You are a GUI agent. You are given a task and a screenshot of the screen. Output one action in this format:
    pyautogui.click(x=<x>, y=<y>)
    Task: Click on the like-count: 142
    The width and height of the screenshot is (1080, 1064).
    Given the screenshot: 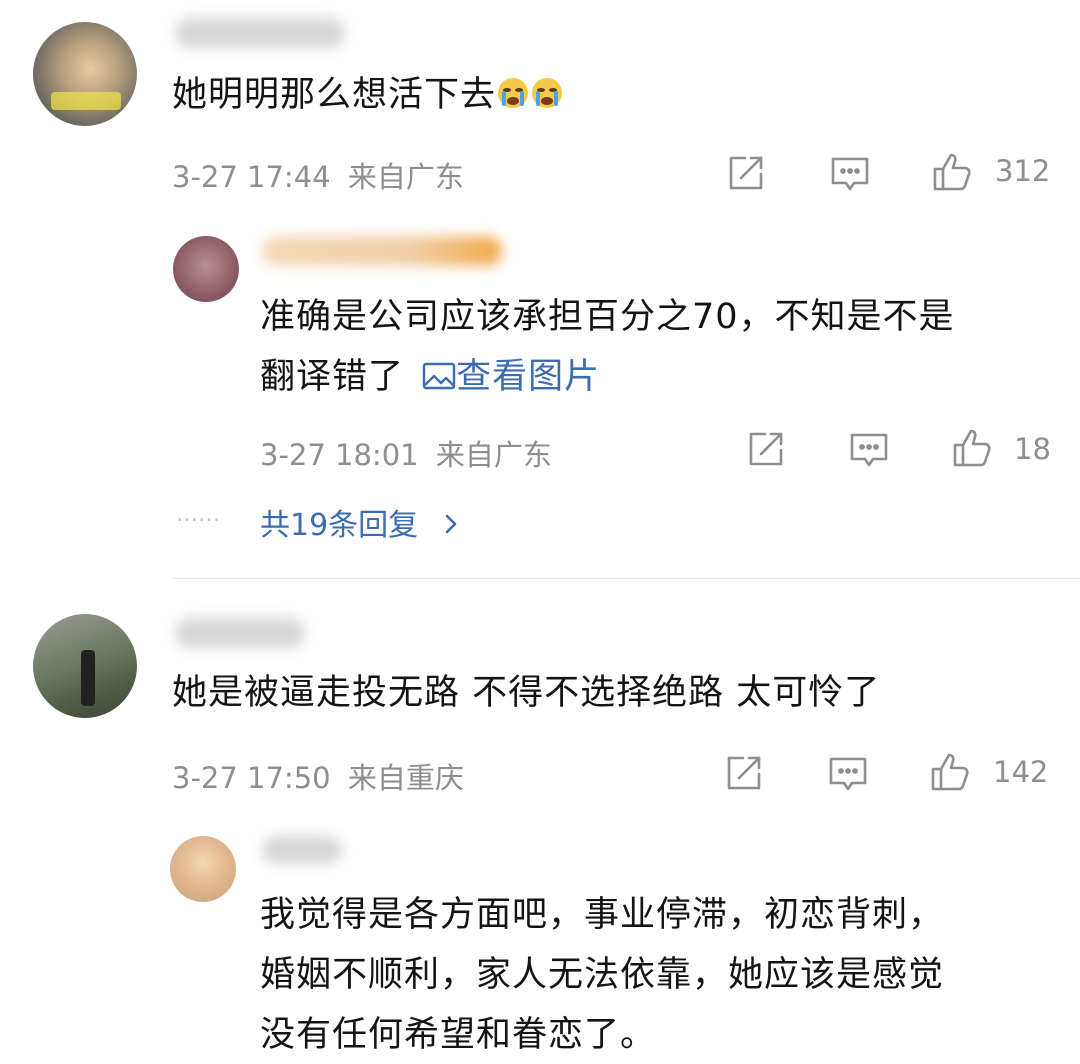 What is the action you would take?
    pyautogui.click(x=1021, y=772)
    